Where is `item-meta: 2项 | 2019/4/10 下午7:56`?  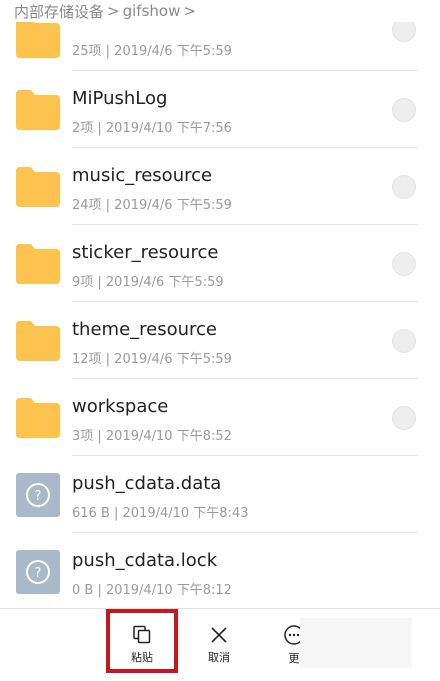
item-meta: 2项 | 2019/4/10 下午7:56 is located at coordinates (152, 128).